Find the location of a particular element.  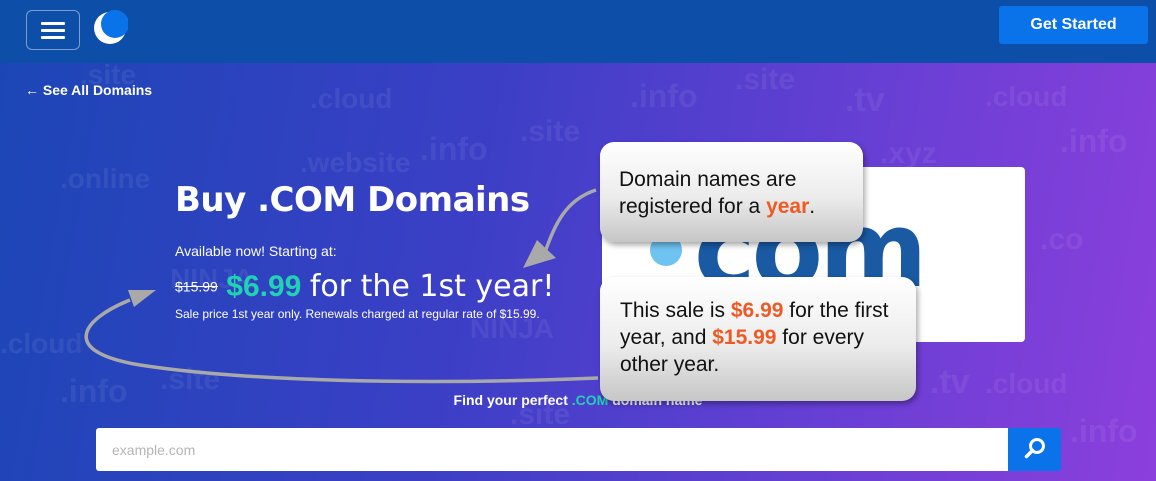

sale-price: $6.99 is located at coordinates (264, 286).